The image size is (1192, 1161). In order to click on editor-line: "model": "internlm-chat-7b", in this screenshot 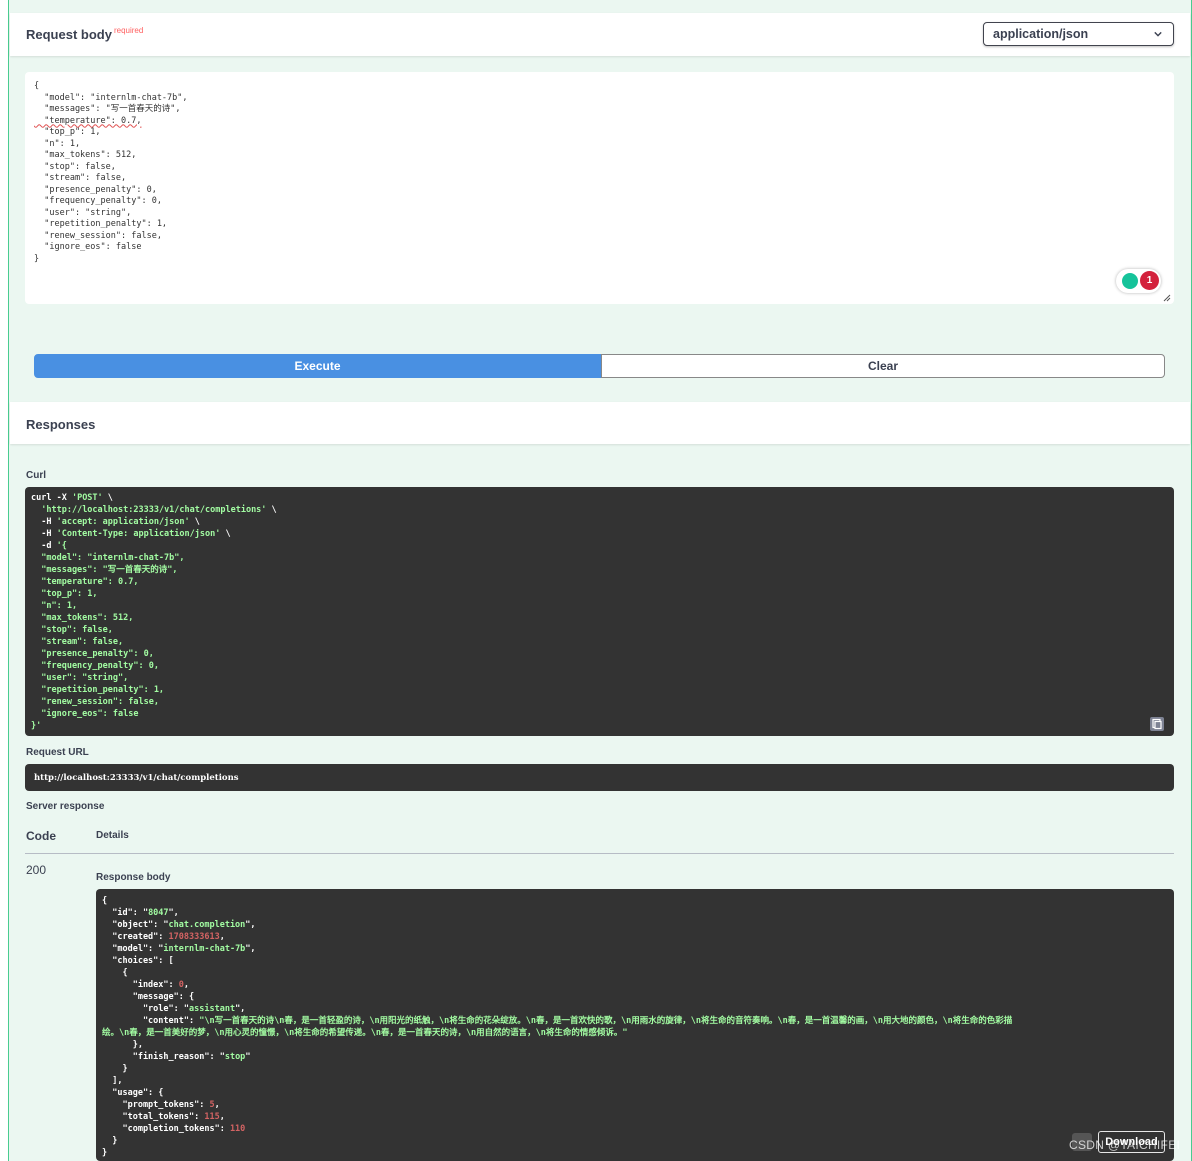, I will do `click(111, 97)`.